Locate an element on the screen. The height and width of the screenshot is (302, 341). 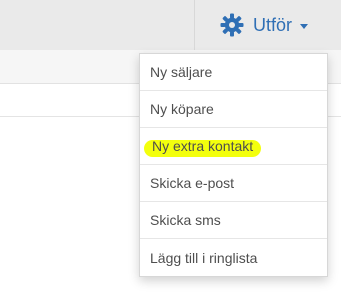
menu-item-skicka-e-post: Skicka e-post is located at coordinates (233, 183).